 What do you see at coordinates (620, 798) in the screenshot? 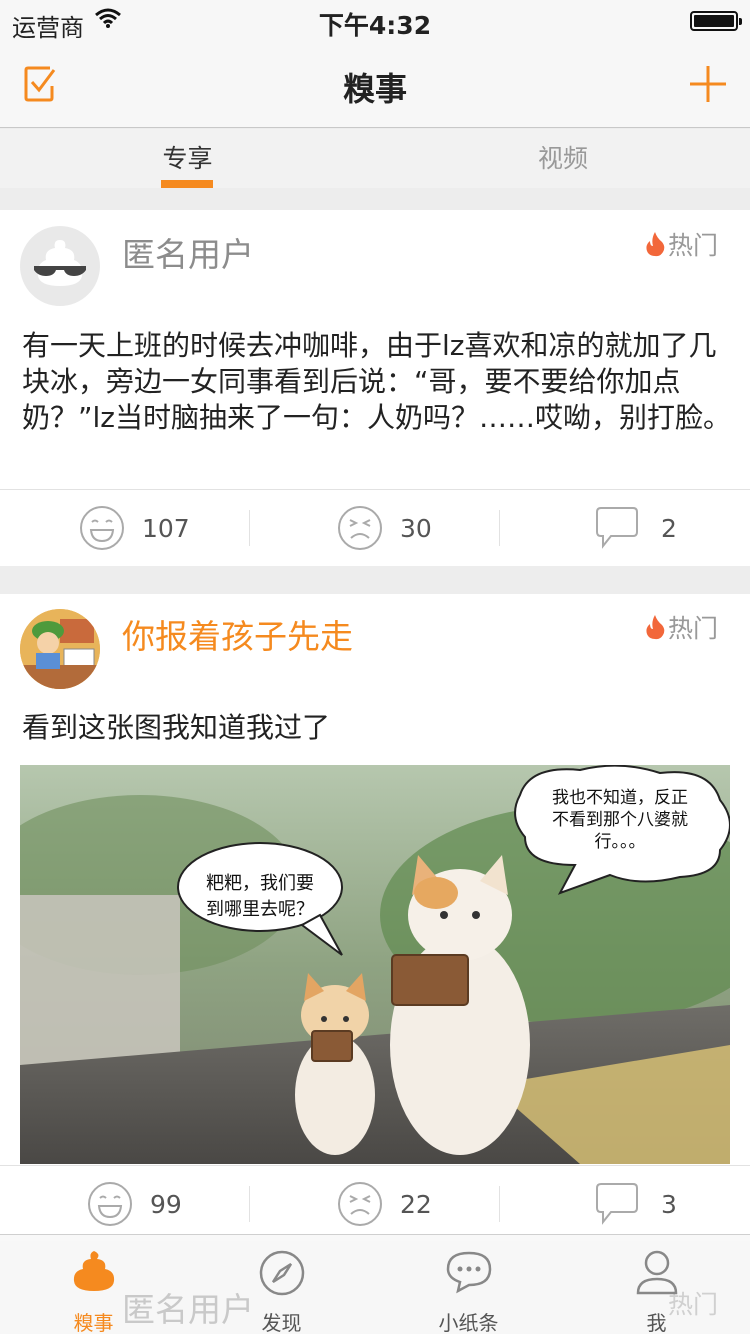
I see `bubble-right-line: 我也不知道，反正` at bounding box center [620, 798].